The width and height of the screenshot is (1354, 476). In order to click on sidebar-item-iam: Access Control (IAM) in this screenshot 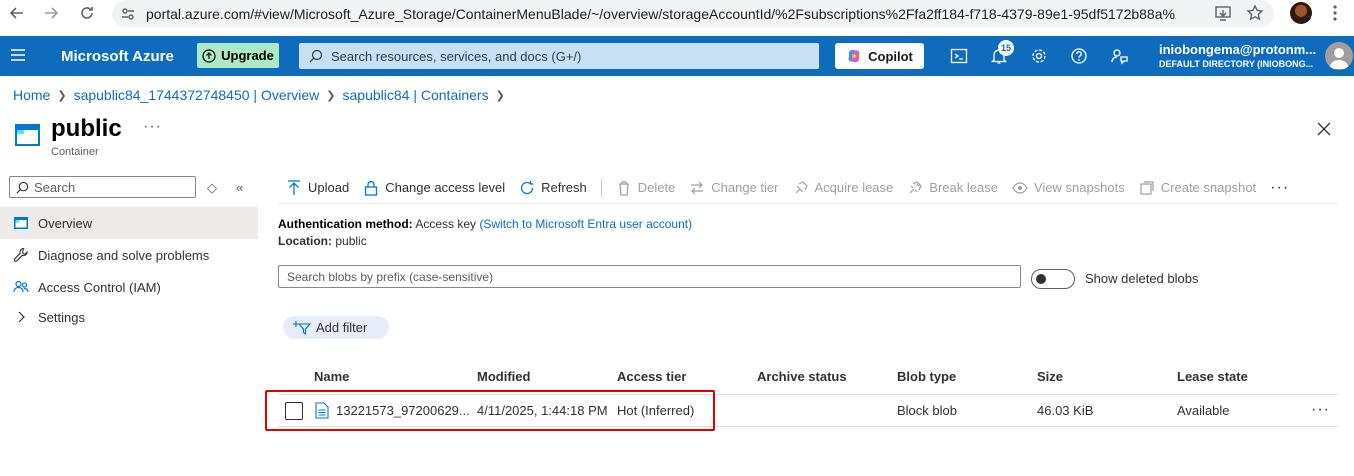, I will do `click(129, 287)`.